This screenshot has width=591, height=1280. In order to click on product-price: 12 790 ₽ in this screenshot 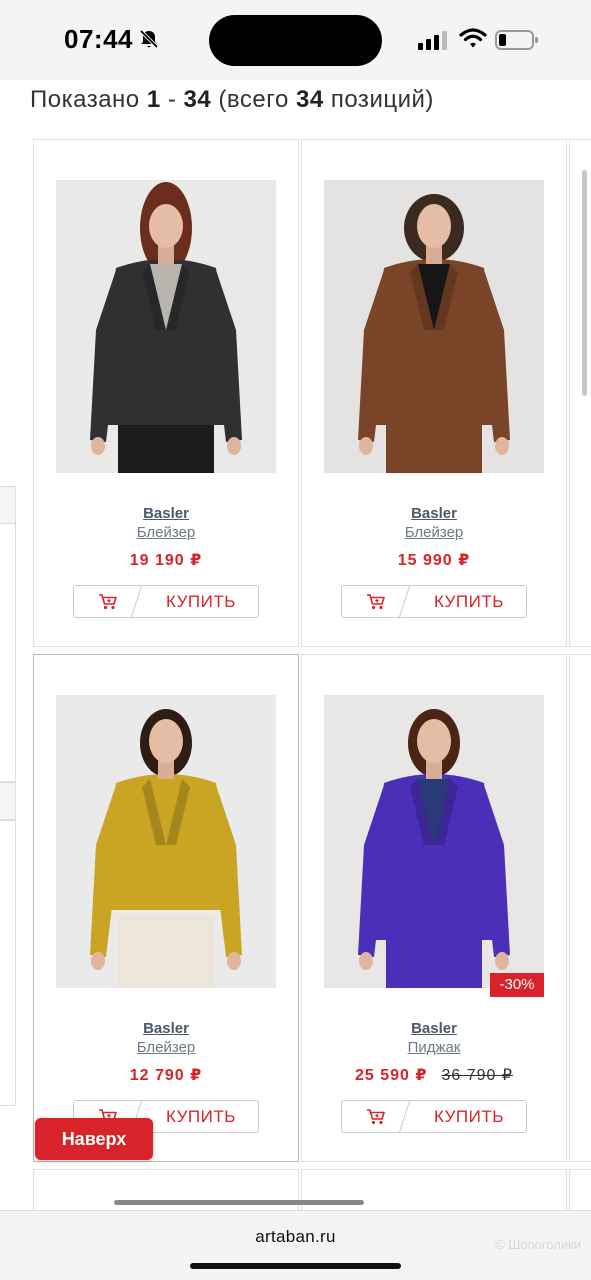, I will do `click(166, 1075)`.